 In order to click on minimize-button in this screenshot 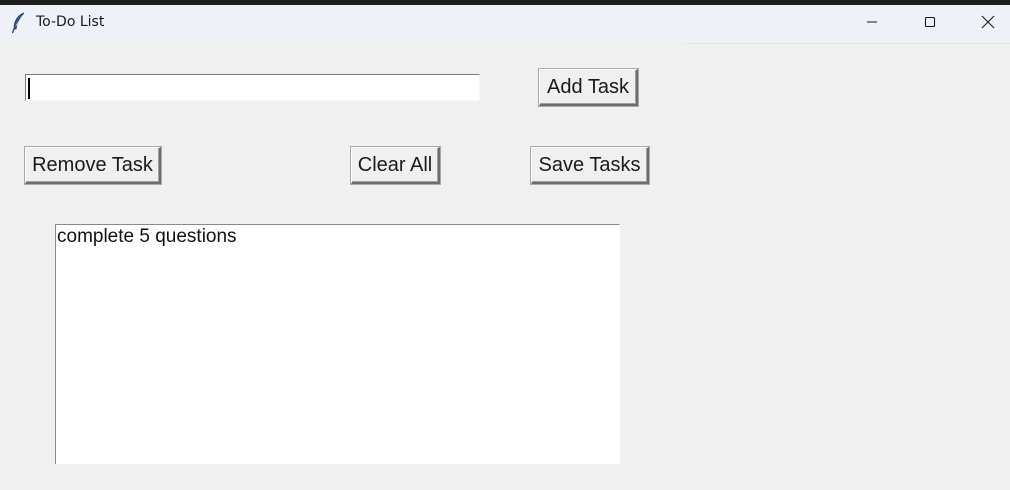, I will do `click(872, 24)`.